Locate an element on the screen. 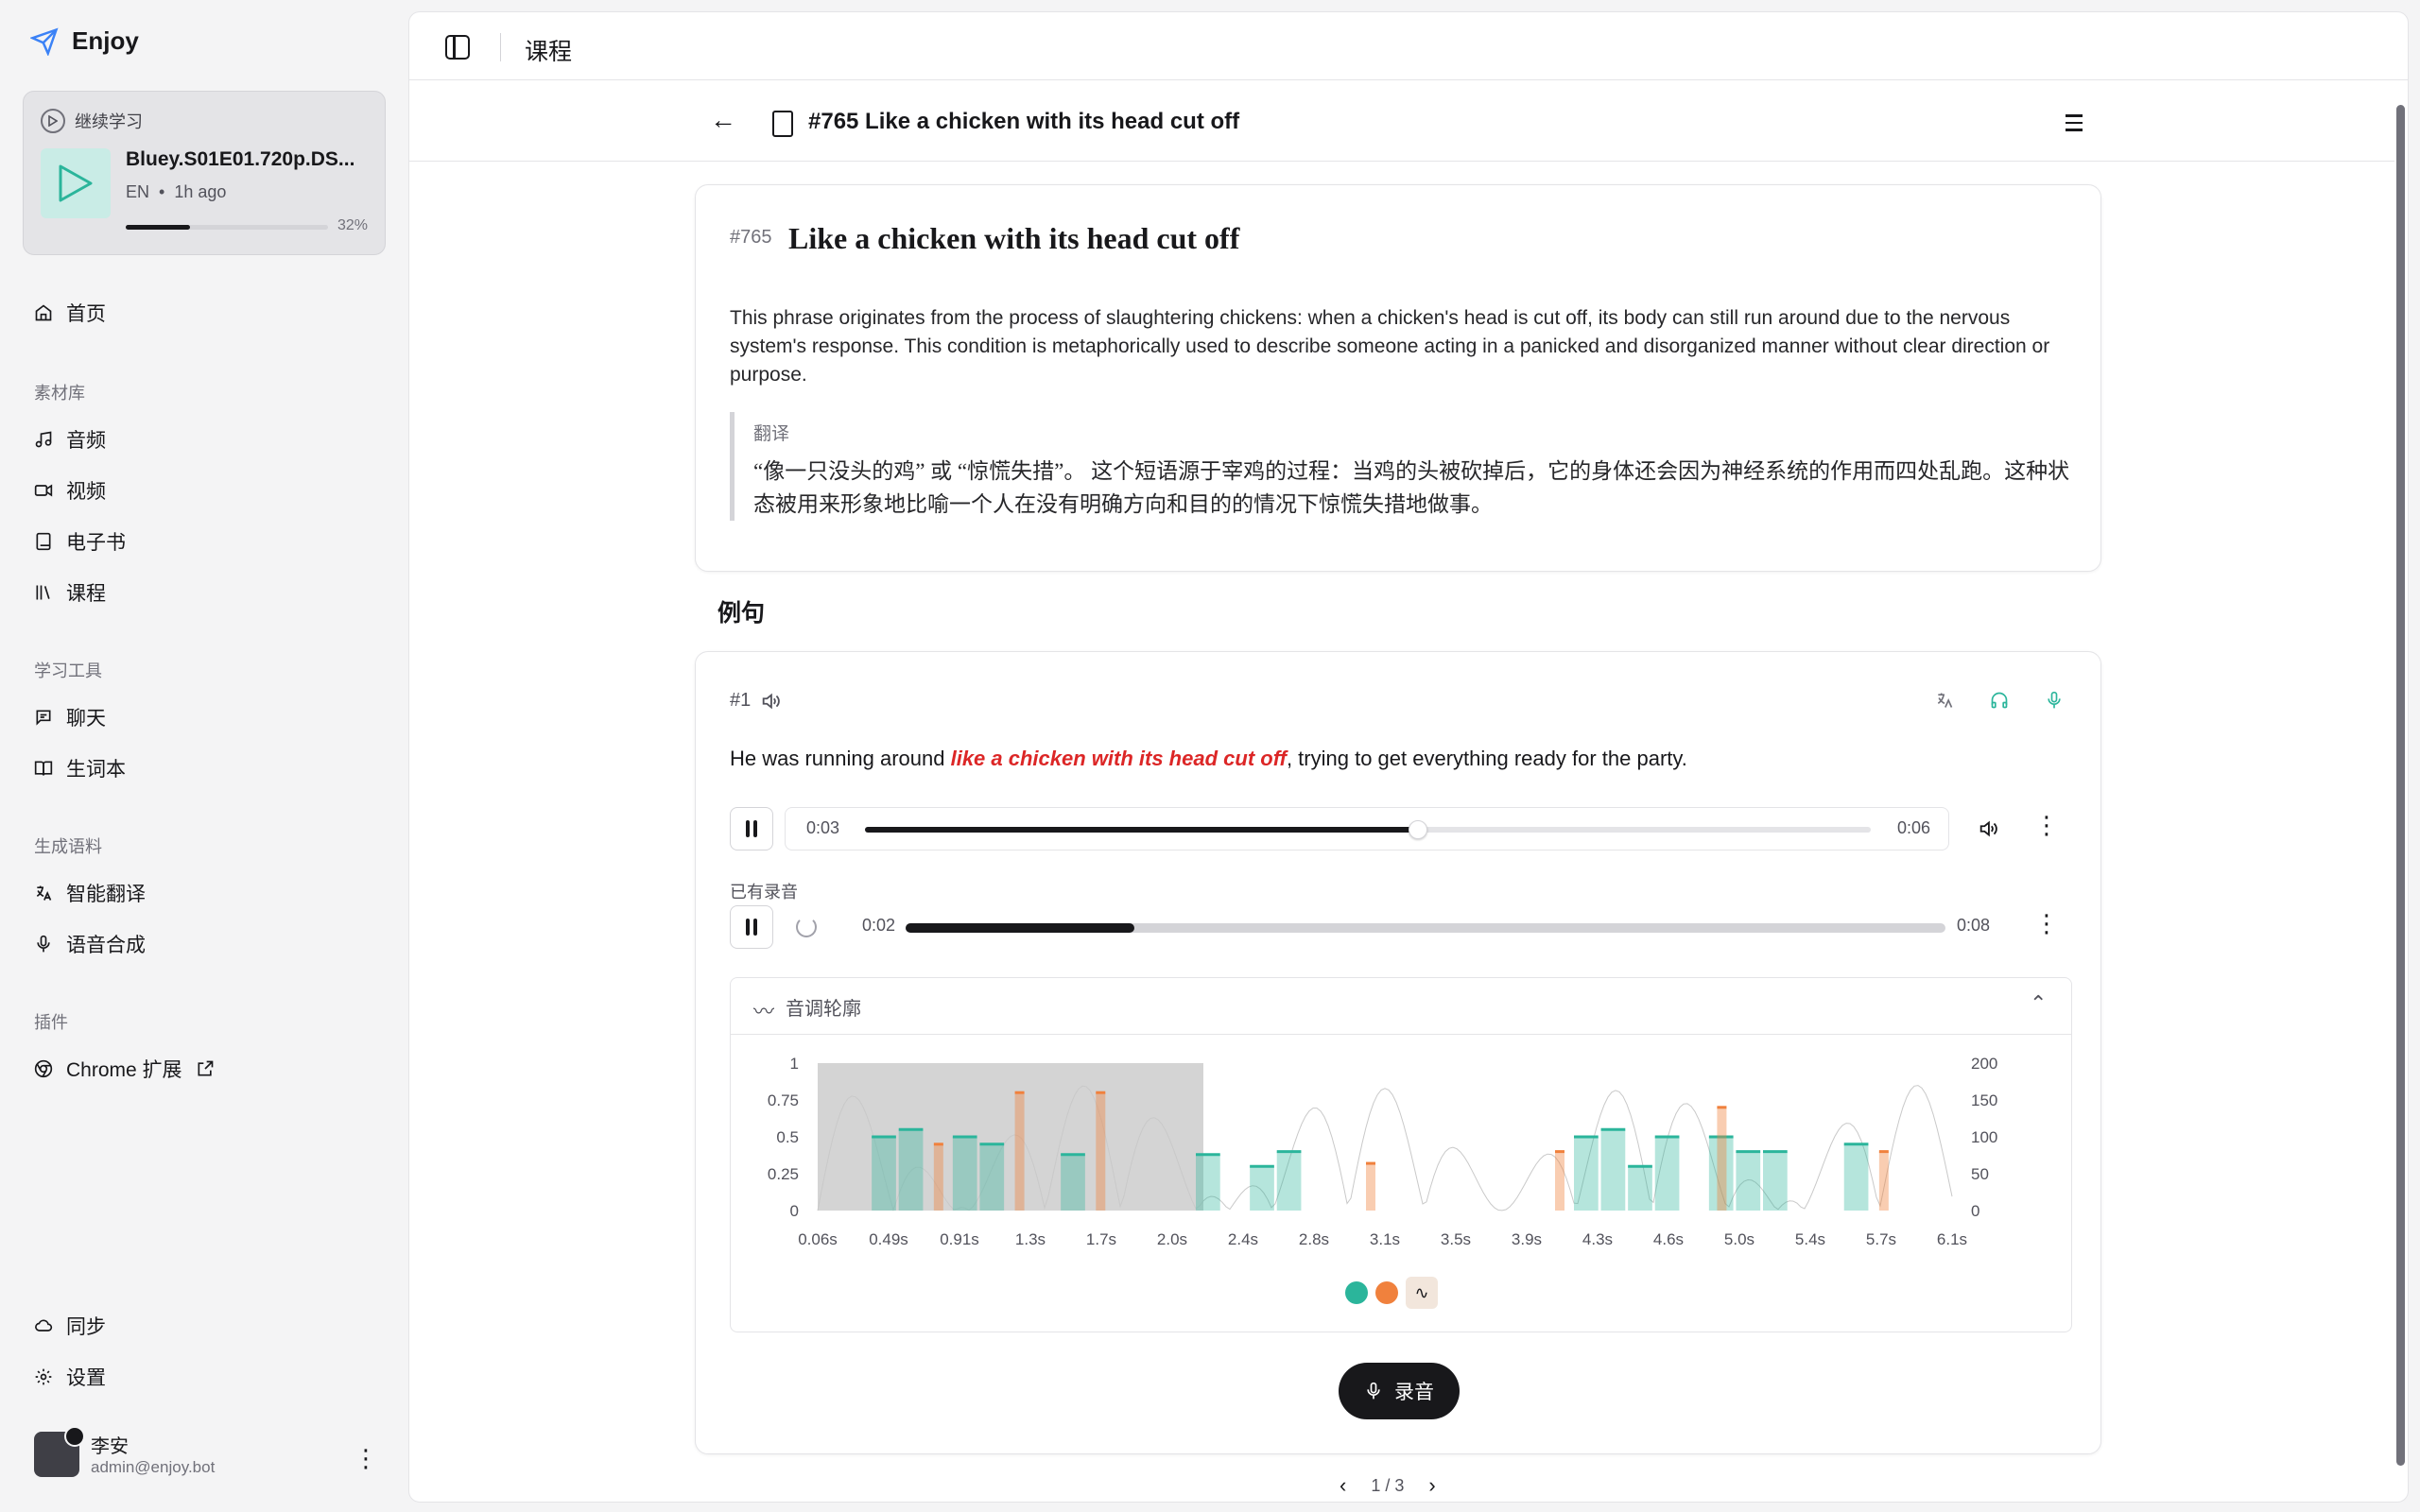  open-book-icon is located at coordinates (43, 768).